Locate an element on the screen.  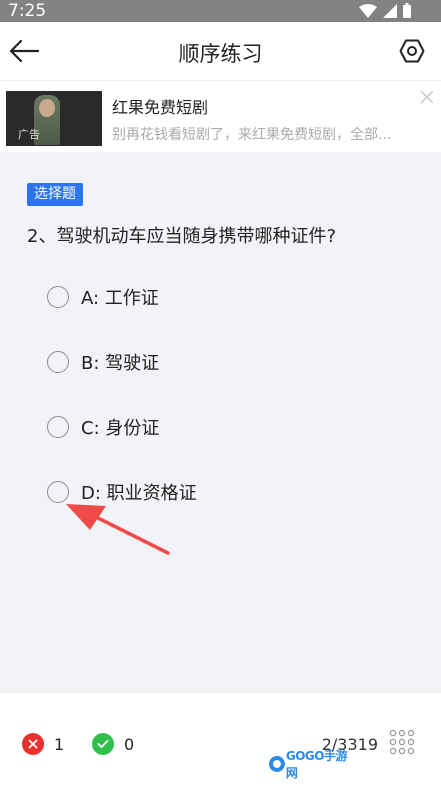
option-label: C: 身份证 is located at coordinates (120, 428).